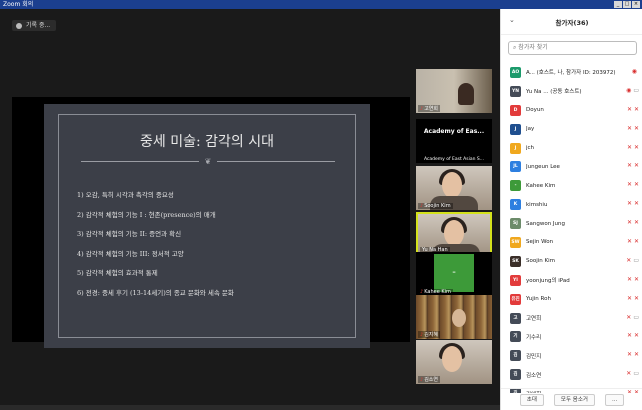 This screenshot has width=642, height=410. I want to click on participant-row: 유진 Yujin Roh ✕ ✕, so click(571, 299).